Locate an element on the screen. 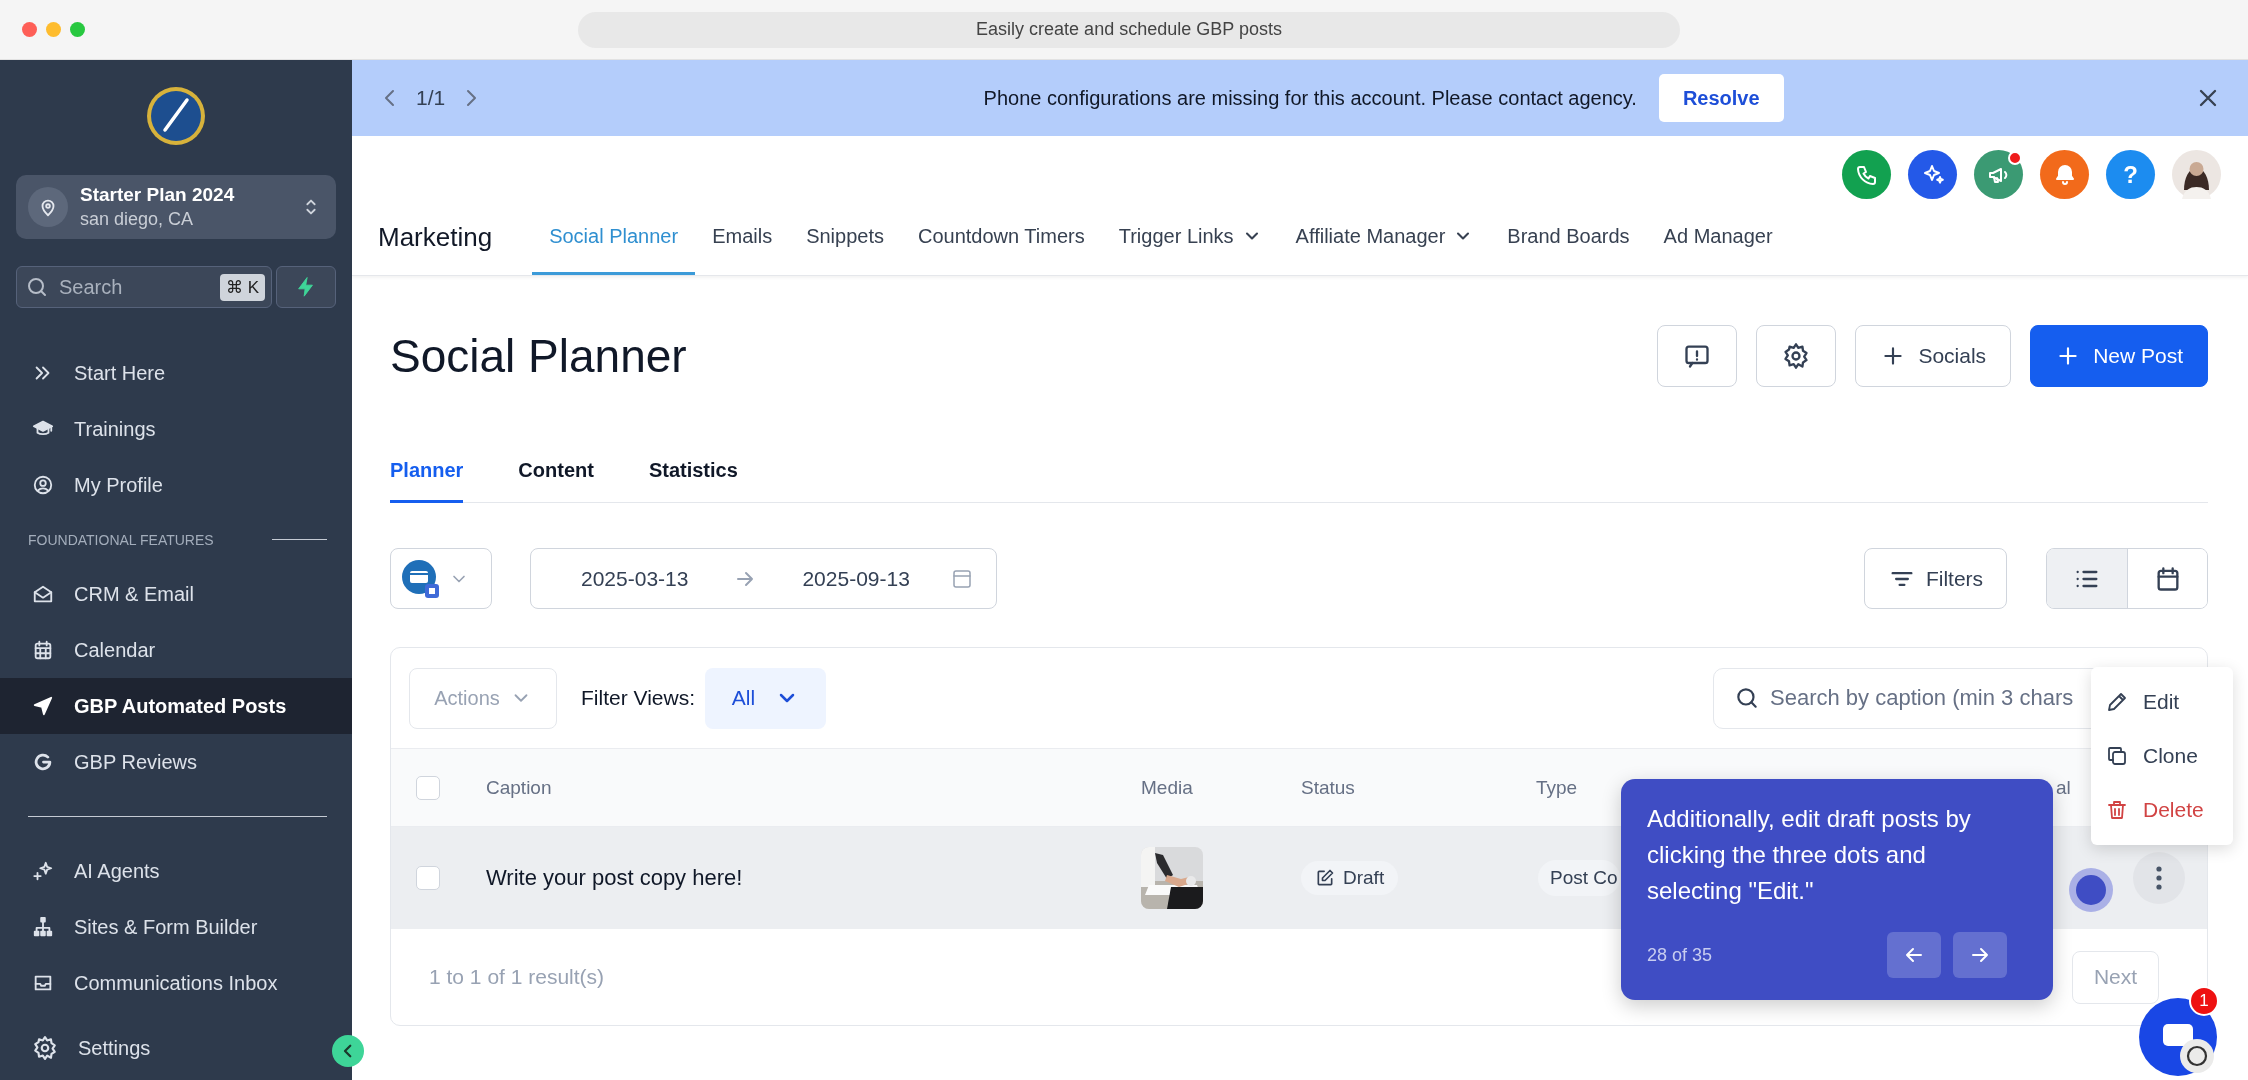  results-summary: 1 to 1 of 1 result(s) is located at coordinates (517, 977).